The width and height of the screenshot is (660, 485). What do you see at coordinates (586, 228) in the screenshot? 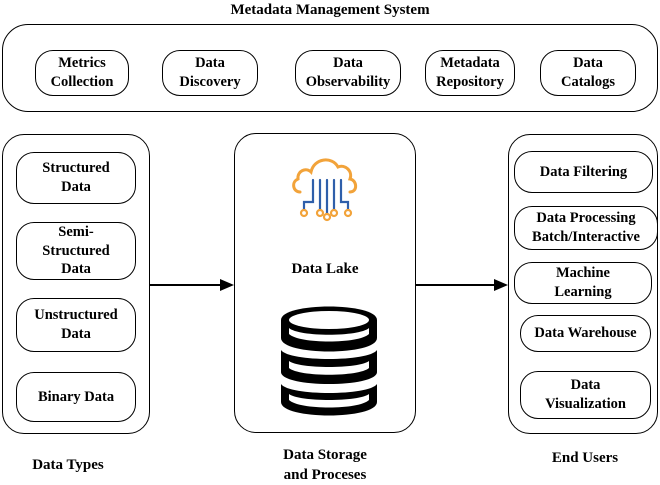
I see `data-processing-pill: Data Processing Batch/Interactive` at bounding box center [586, 228].